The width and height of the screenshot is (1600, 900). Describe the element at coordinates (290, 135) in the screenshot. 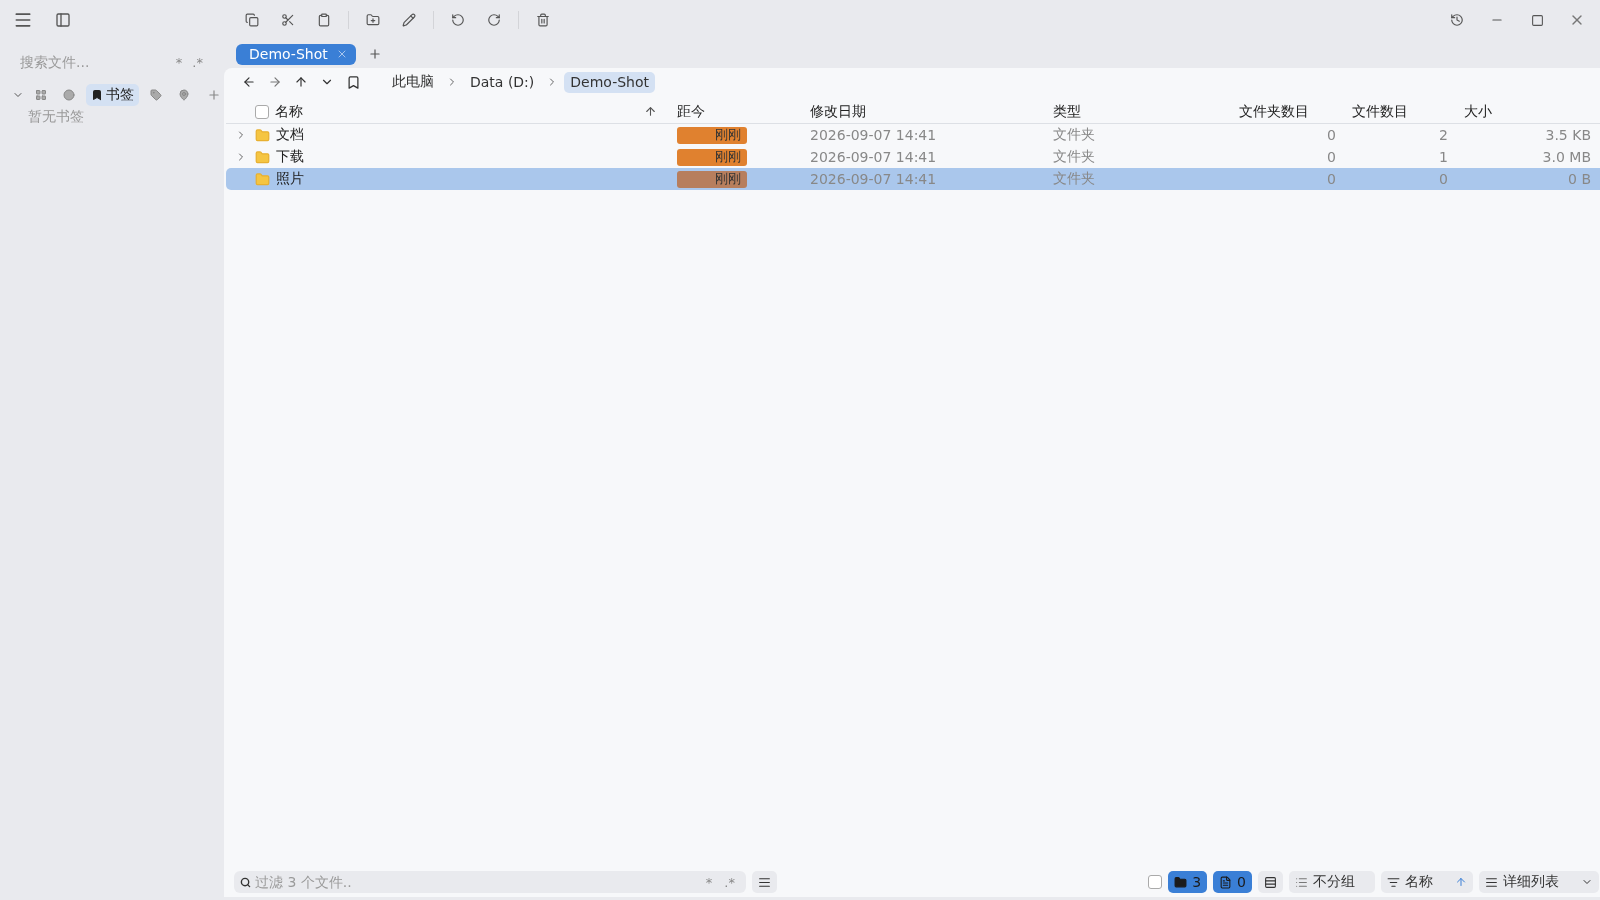

I see `file-name: 文档` at that location.